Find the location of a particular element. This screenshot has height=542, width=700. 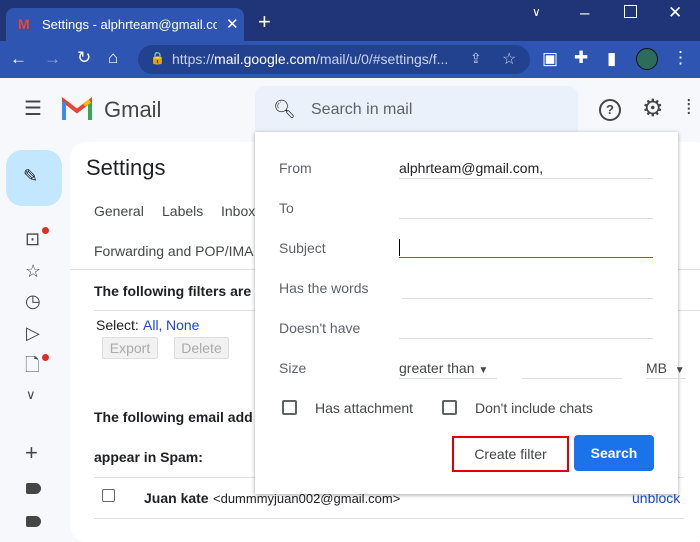

apps-grid-icon: ⁞ is located at coordinates (689, 108).